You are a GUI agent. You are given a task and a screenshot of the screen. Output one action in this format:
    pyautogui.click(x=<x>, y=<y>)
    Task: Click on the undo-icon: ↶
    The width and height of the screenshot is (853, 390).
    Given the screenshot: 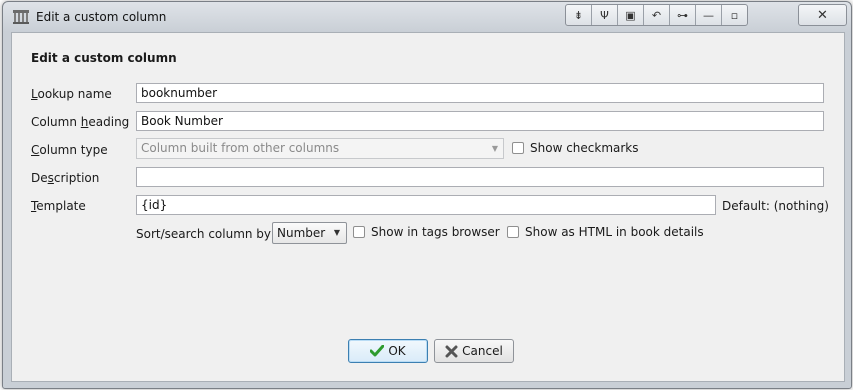 What is the action you would take?
    pyautogui.click(x=657, y=15)
    